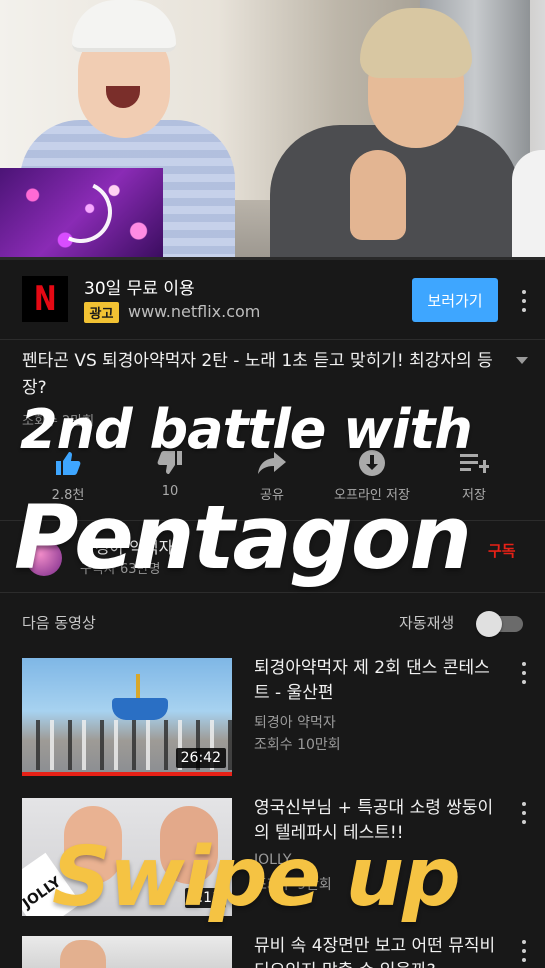 The image size is (545, 968). Describe the element at coordinates (127, 952) in the screenshot. I see `recommended-thumbnail` at that location.